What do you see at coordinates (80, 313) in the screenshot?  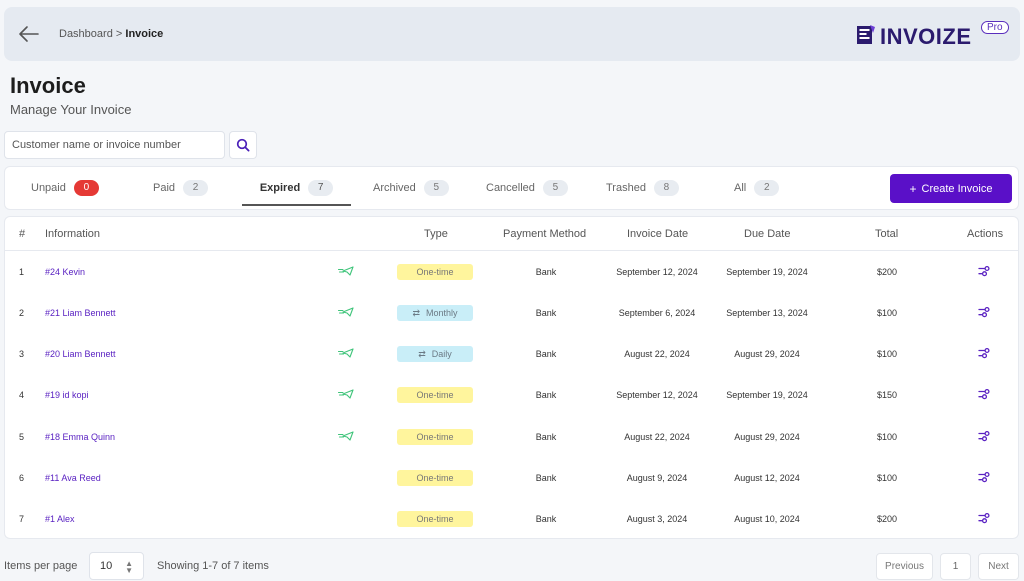 I see `invoice-link: #21 Liam Bennett` at bounding box center [80, 313].